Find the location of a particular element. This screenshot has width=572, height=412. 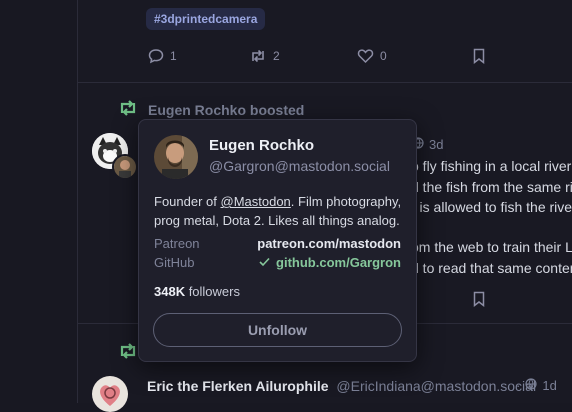

reply-icon is located at coordinates (156, 56).